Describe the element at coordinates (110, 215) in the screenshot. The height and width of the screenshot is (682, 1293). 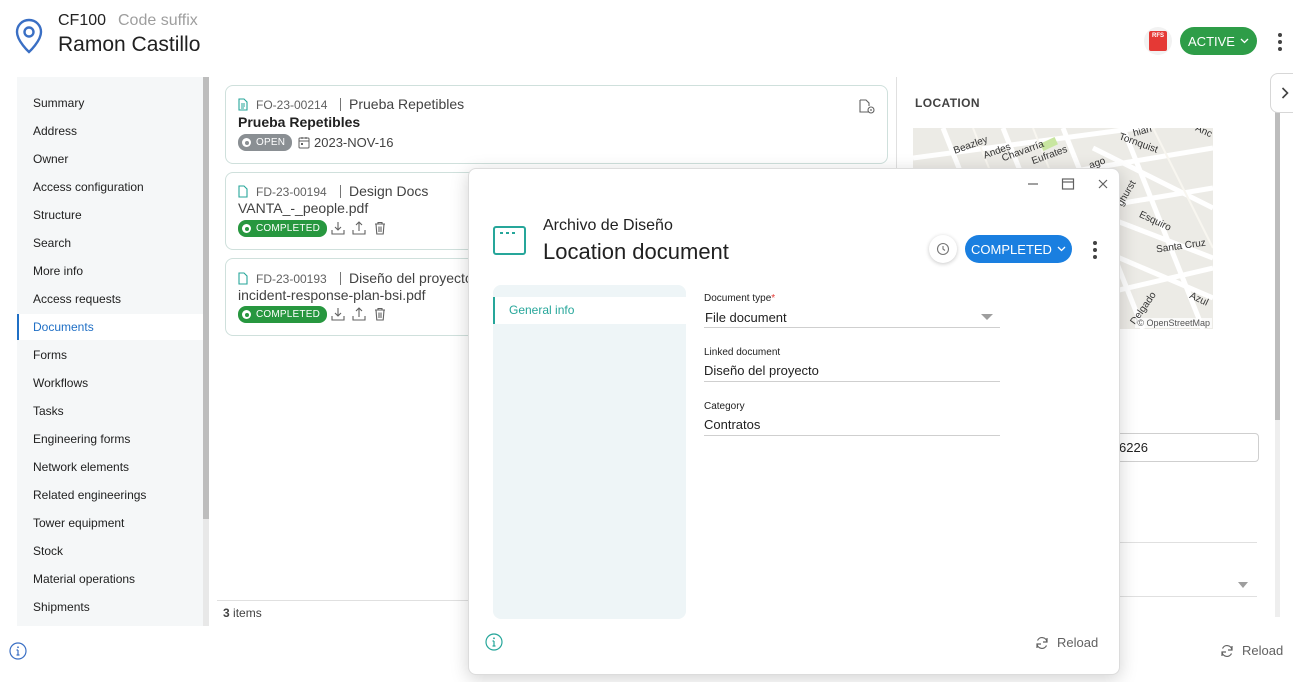
I see `sidebar-item-structure: Structure` at that location.